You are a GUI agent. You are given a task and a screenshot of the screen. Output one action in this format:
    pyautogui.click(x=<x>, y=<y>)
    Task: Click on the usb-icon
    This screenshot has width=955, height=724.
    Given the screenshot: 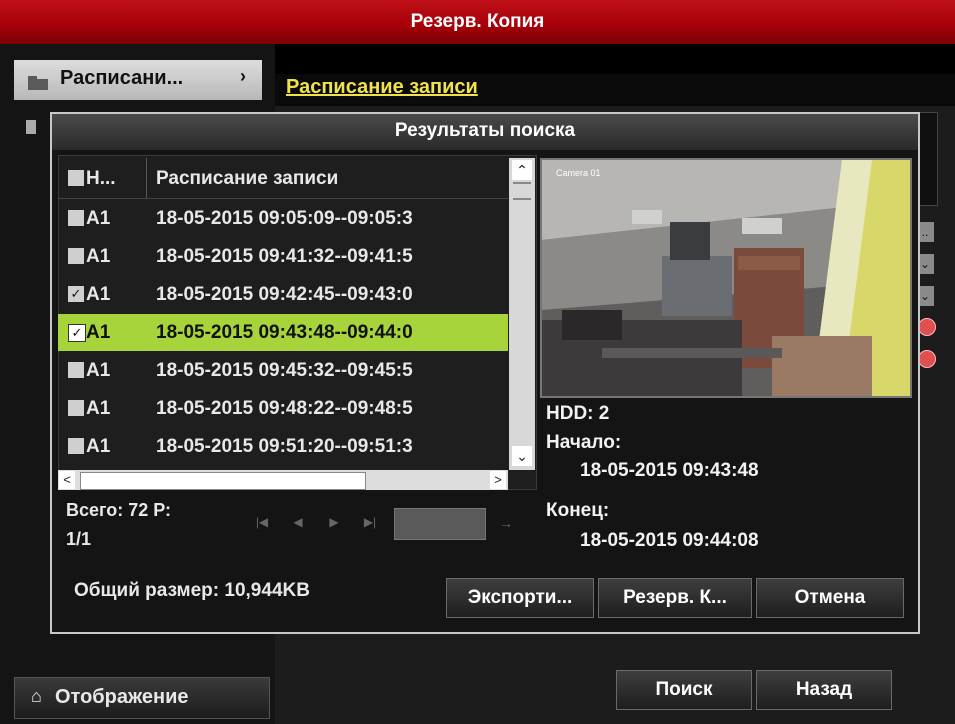 What is the action you would take?
    pyautogui.click(x=31, y=127)
    